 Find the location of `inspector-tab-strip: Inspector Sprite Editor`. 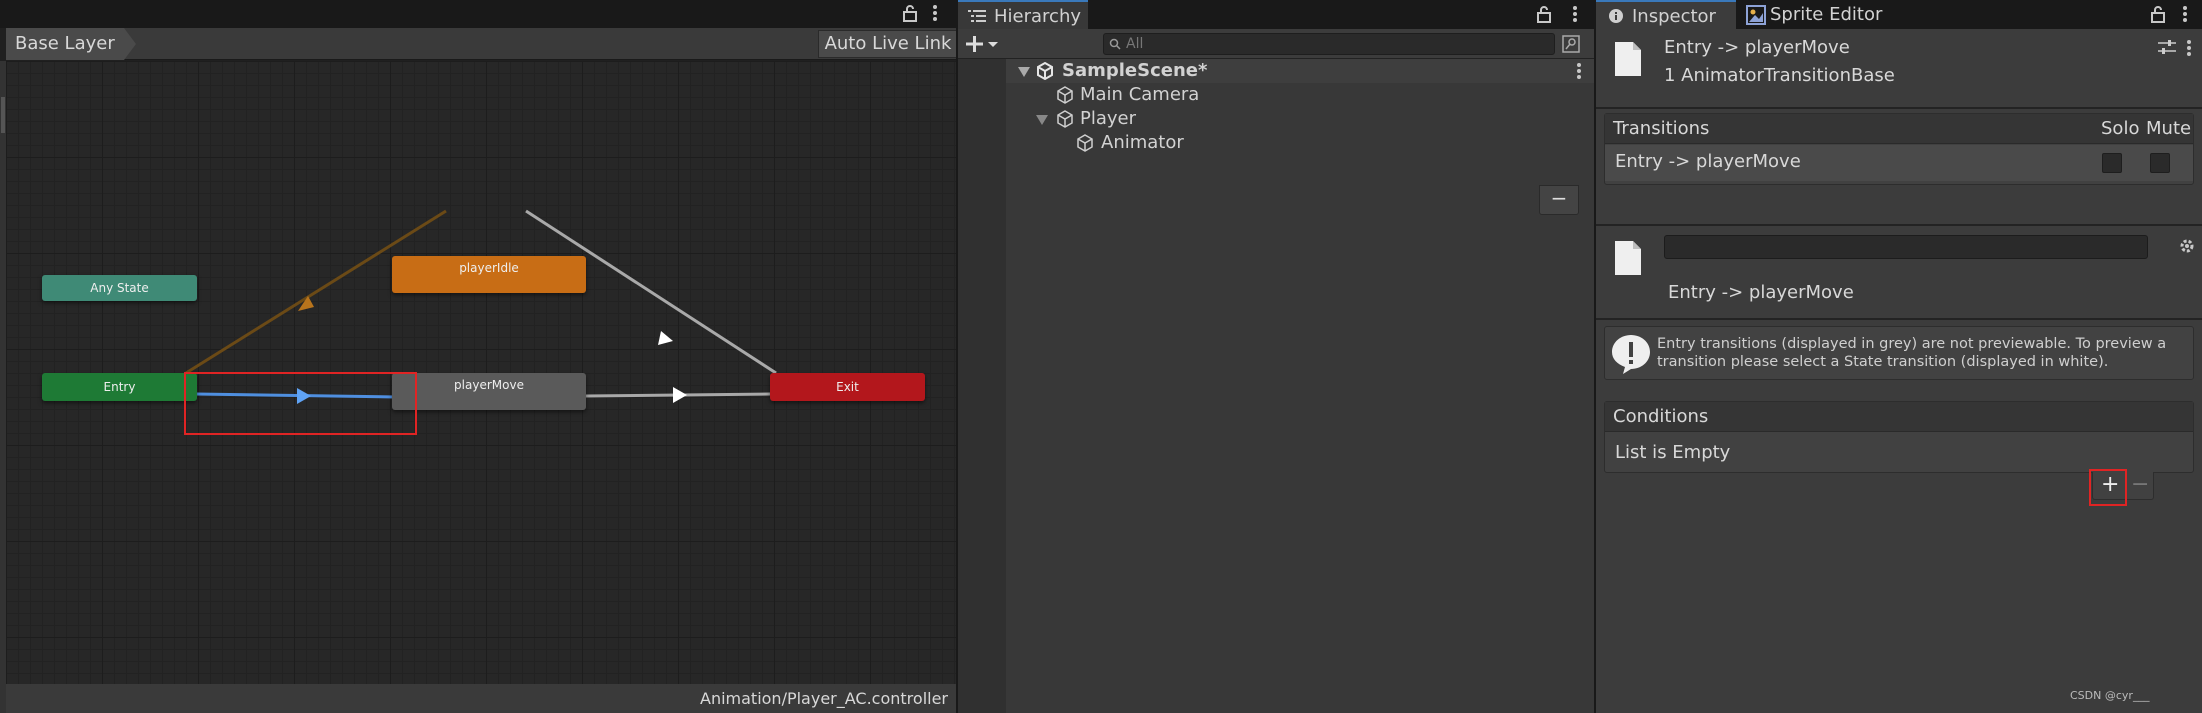

inspector-tab-strip: Inspector Sprite Editor is located at coordinates (1899, 14).